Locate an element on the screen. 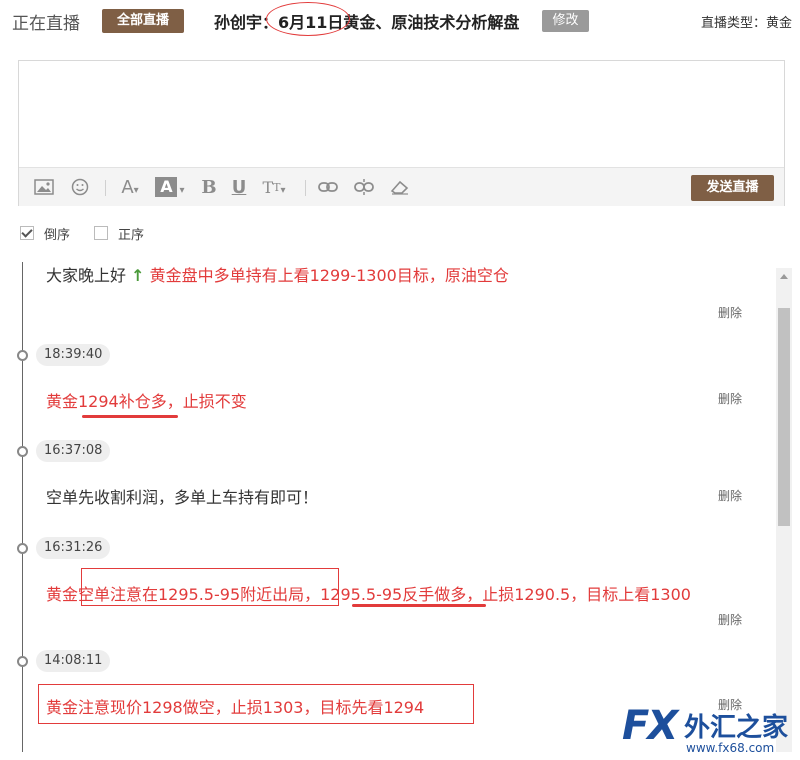  font-color-icon: A ▾ is located at coordinates (170, 187).